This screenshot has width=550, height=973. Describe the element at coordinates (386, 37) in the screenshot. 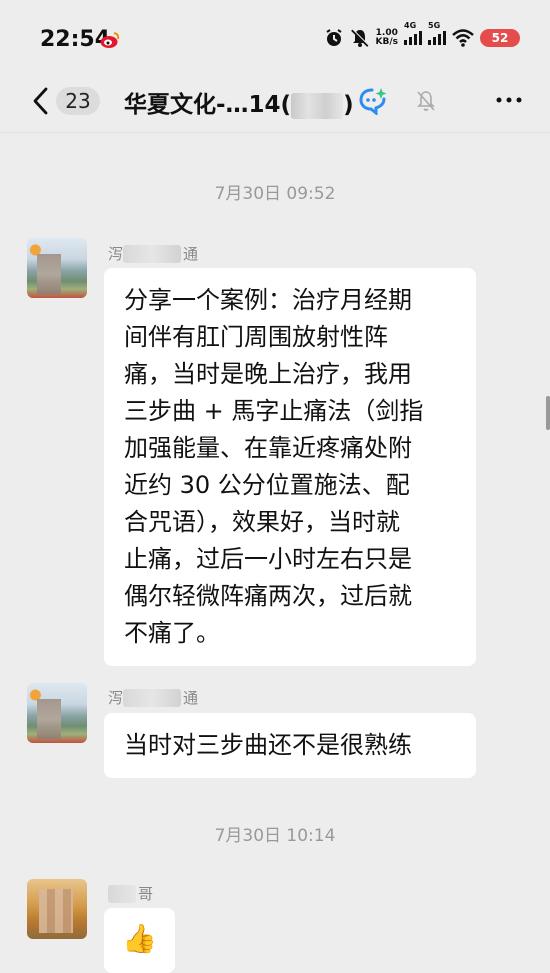

I see `net-speed: 1.00 KB/s` at that location.